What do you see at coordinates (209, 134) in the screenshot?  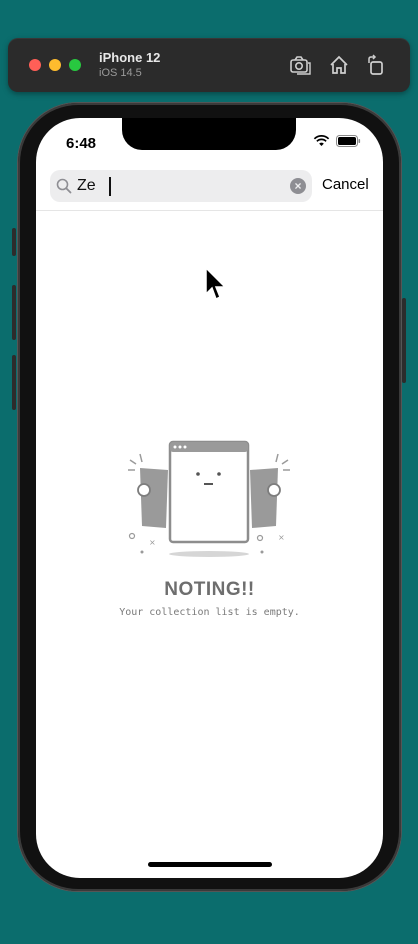 I see `notch` at bounding box center [209, 134].